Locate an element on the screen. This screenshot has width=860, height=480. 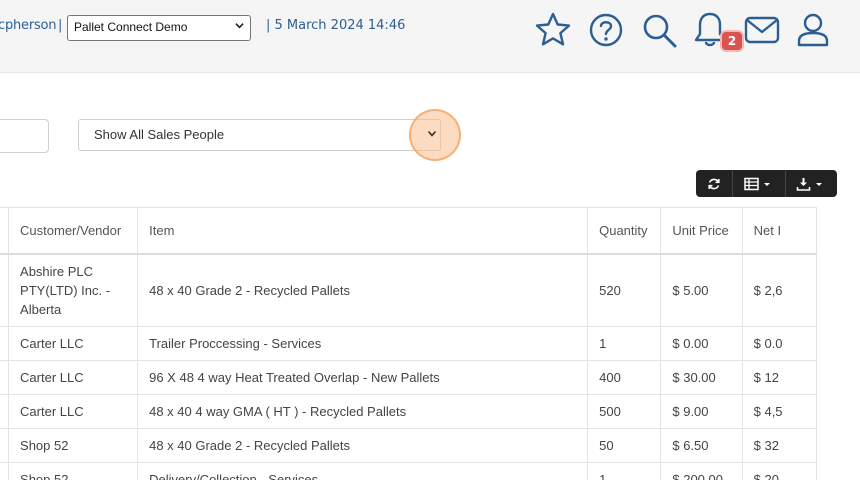
table-toolbar is located at coordinates (766, 183).